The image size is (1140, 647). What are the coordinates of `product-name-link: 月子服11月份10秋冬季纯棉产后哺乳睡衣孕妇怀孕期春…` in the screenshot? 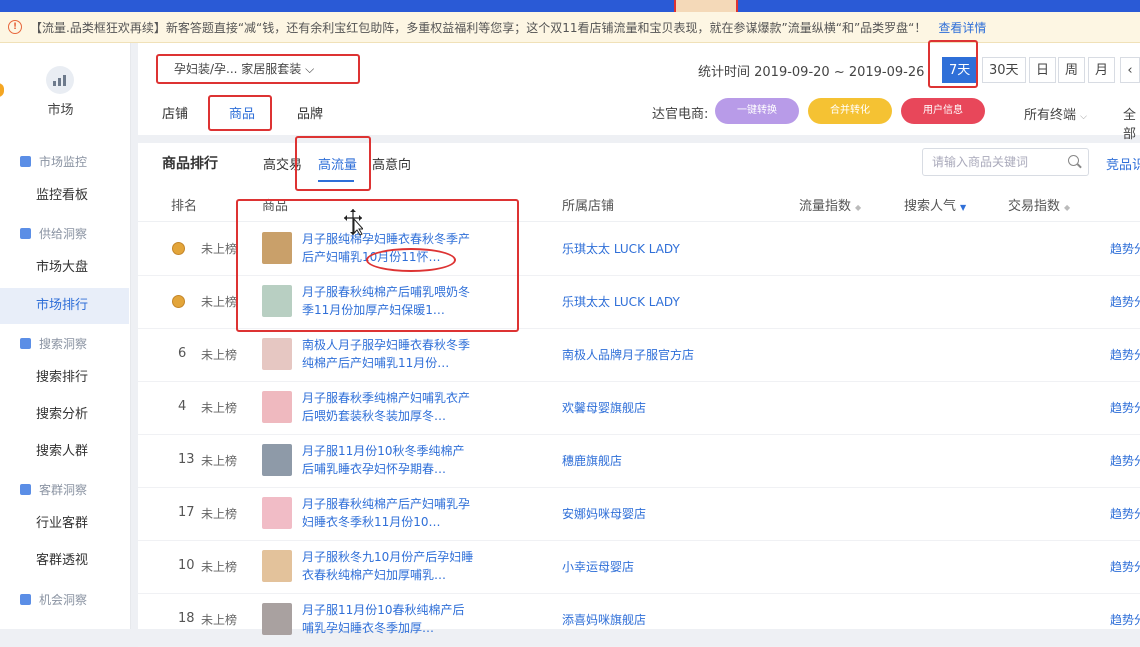 It's located at (388, 460).